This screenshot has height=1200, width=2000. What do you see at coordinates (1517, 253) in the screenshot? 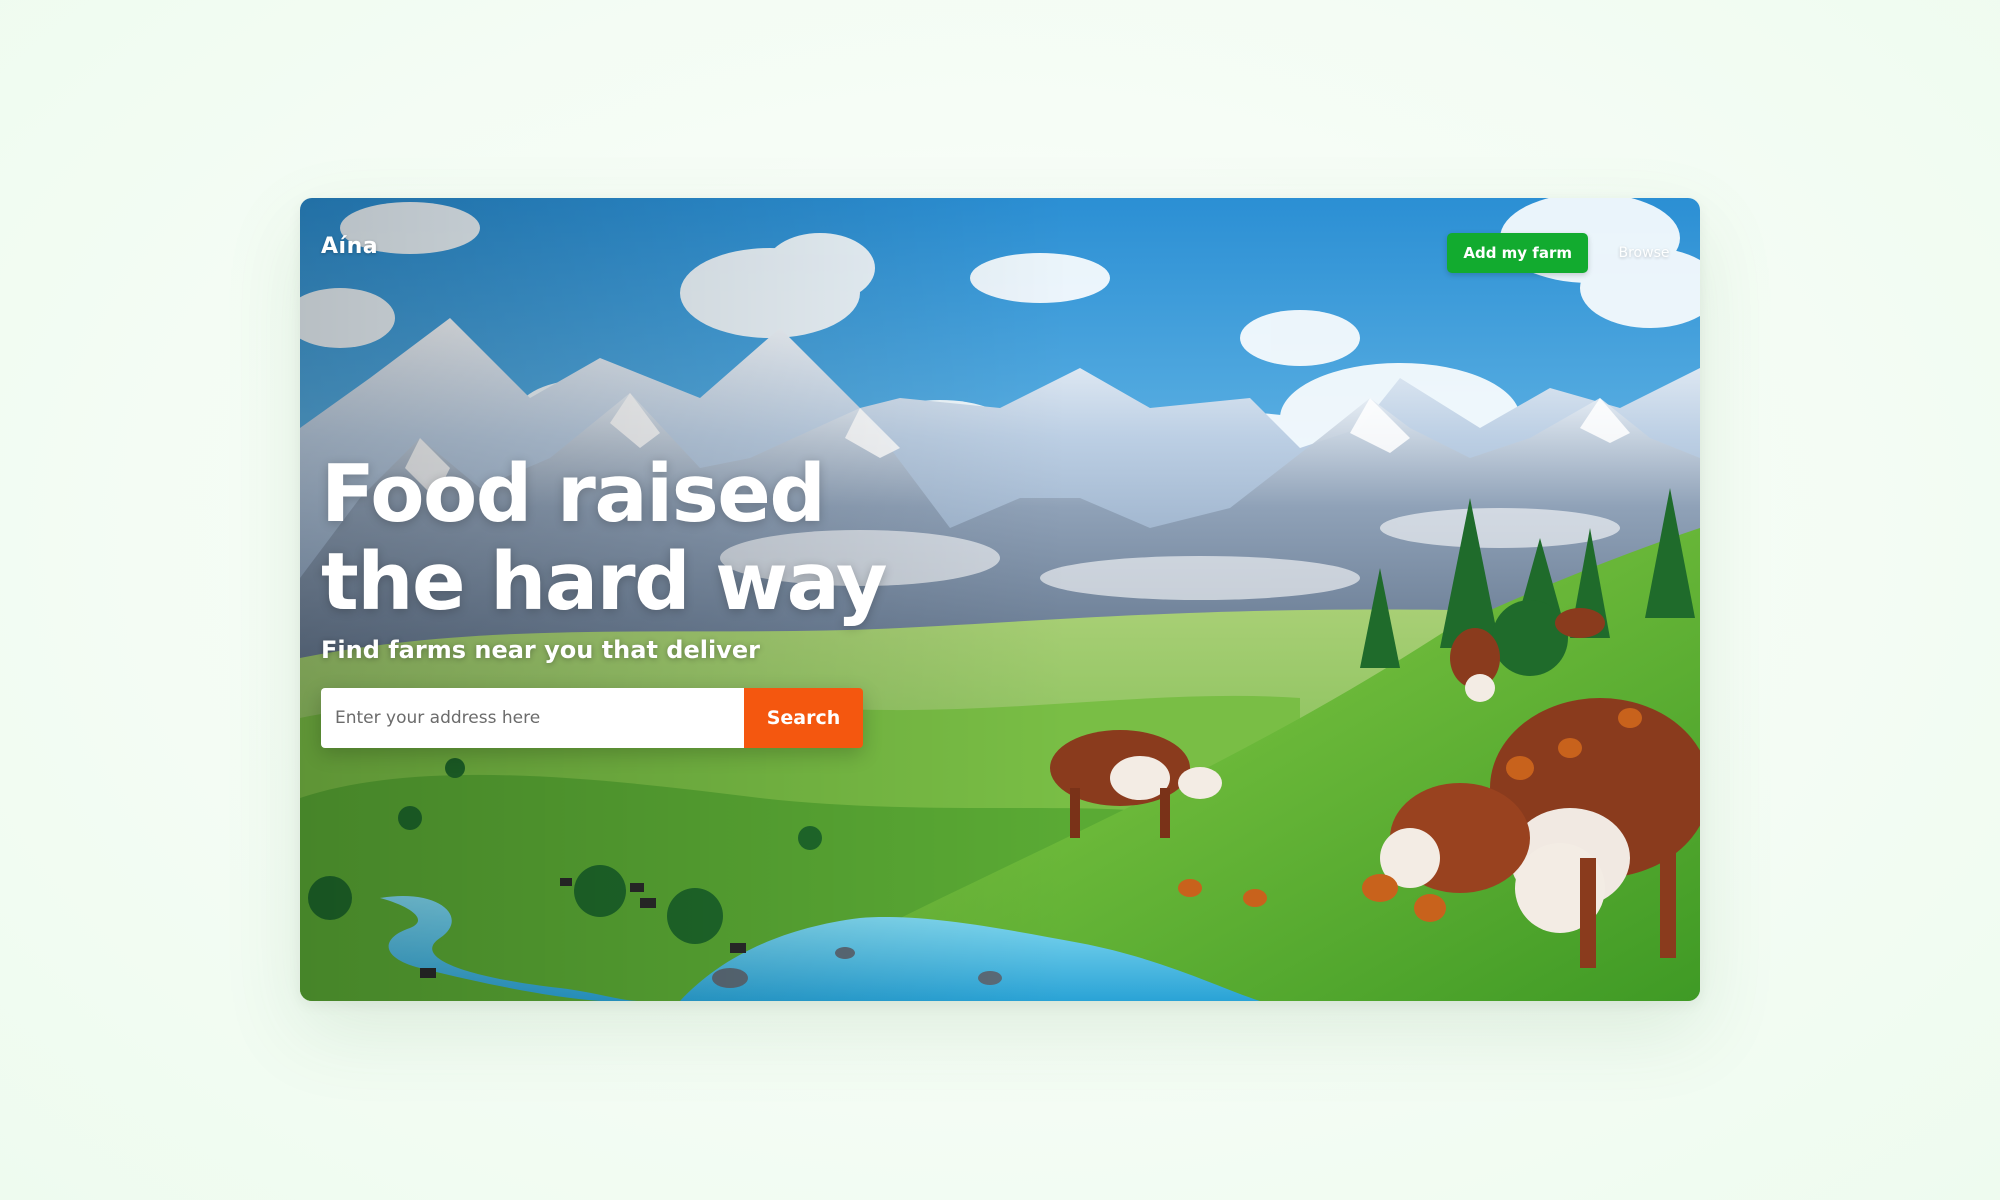
I see `add-my-farm-button: Add my farm` at bounding box center [1517, 253].